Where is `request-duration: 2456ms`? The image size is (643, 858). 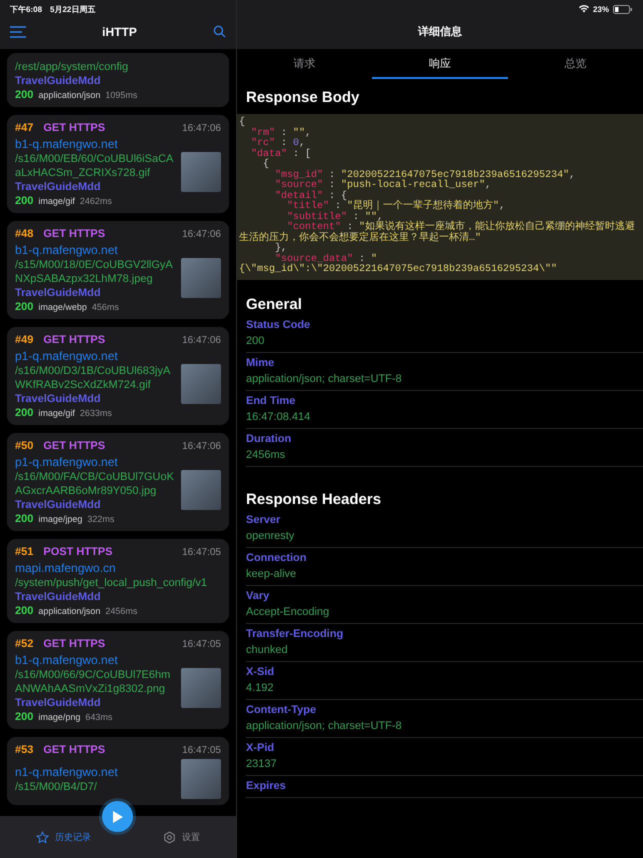 request-duration: 2456ms is located at coordinates (121, 611).